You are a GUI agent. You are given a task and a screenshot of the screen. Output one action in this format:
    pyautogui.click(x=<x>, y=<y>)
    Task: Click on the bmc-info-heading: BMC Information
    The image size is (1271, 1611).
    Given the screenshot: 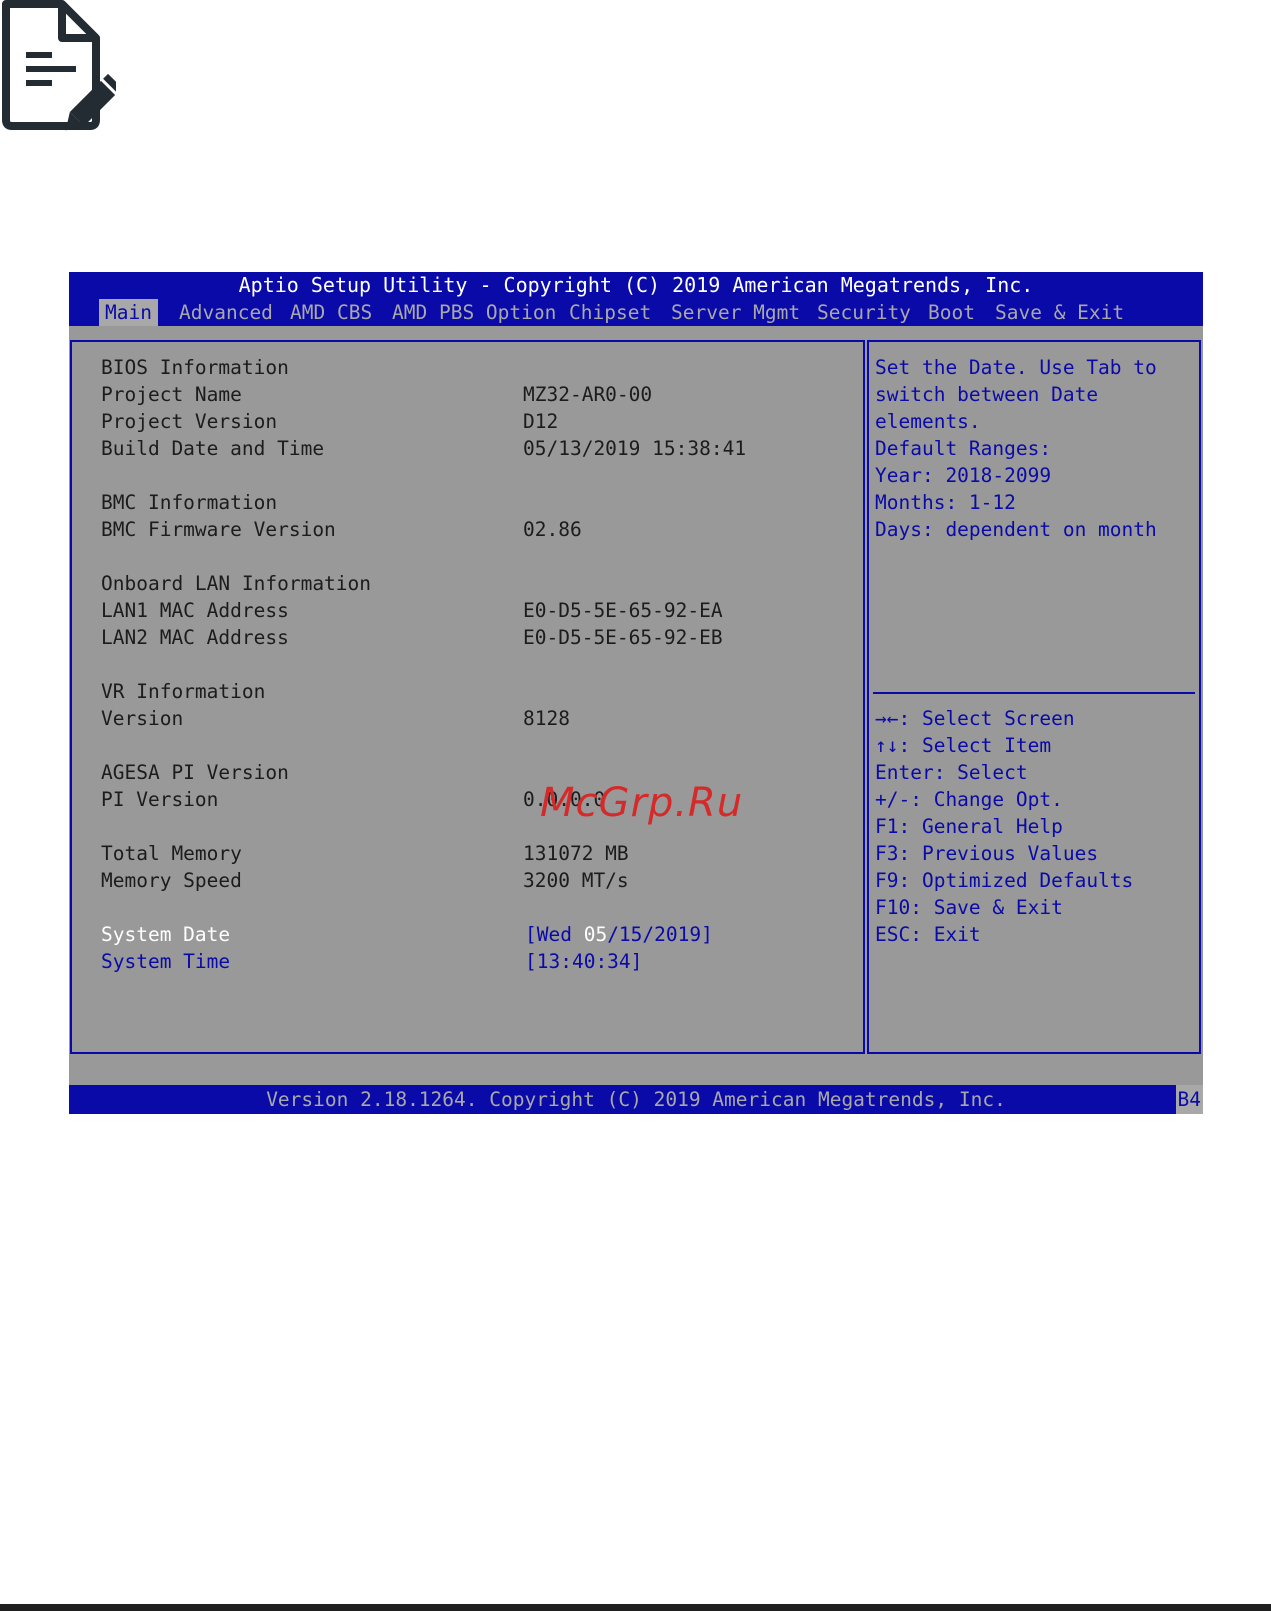 What is the action you would take?
    pyautogui.click(x=189, y=502)
    